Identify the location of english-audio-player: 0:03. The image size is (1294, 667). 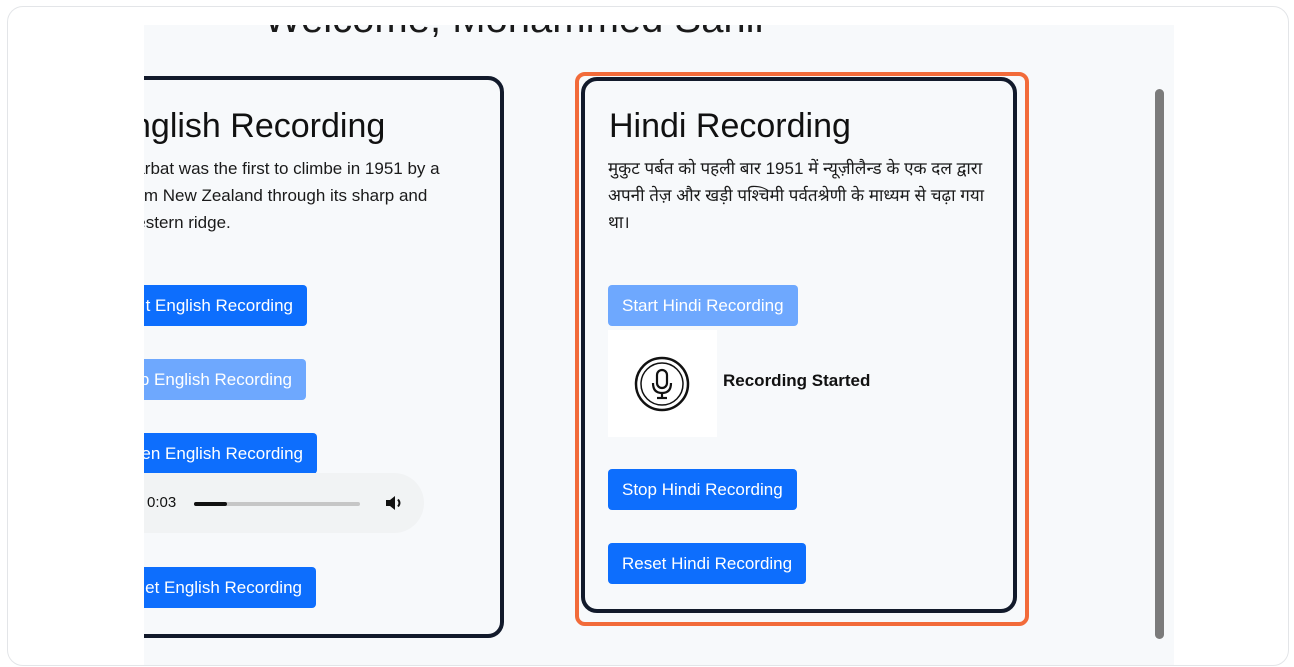
(284, 503).